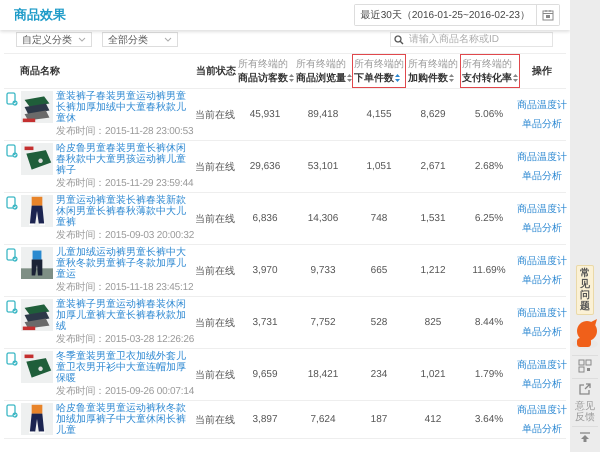  I want to click on table-cell: 3,970, so click(265, 270).